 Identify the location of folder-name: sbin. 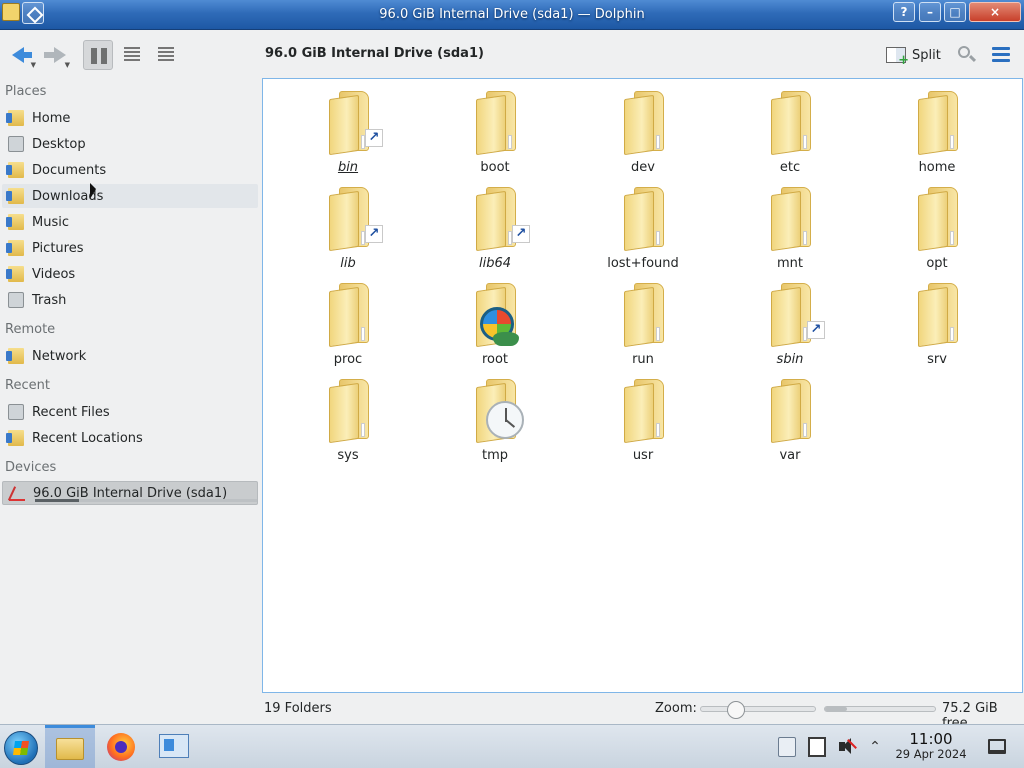
(790, 359).